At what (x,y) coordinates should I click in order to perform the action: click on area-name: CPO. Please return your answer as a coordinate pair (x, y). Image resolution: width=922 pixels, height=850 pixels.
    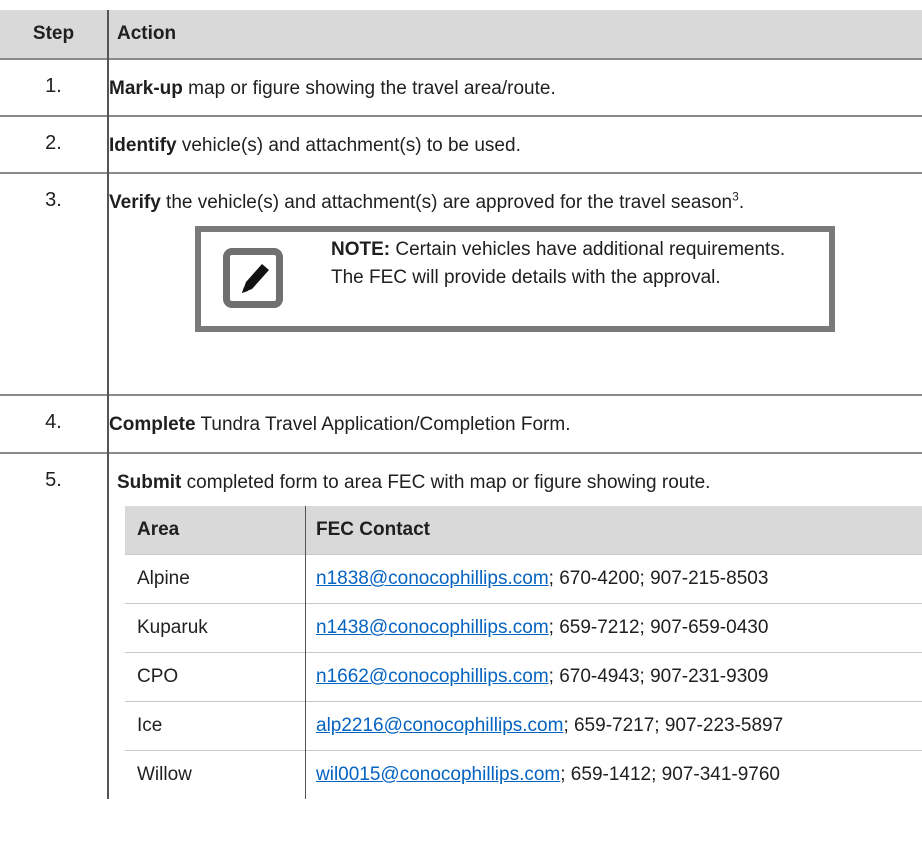
    Looking at the image, I should click on (215, 677).